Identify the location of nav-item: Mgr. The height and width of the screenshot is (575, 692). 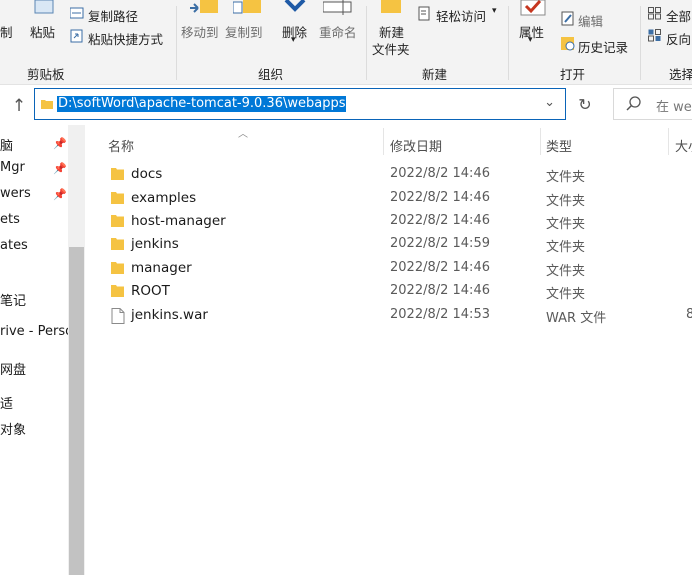
(12, 167).